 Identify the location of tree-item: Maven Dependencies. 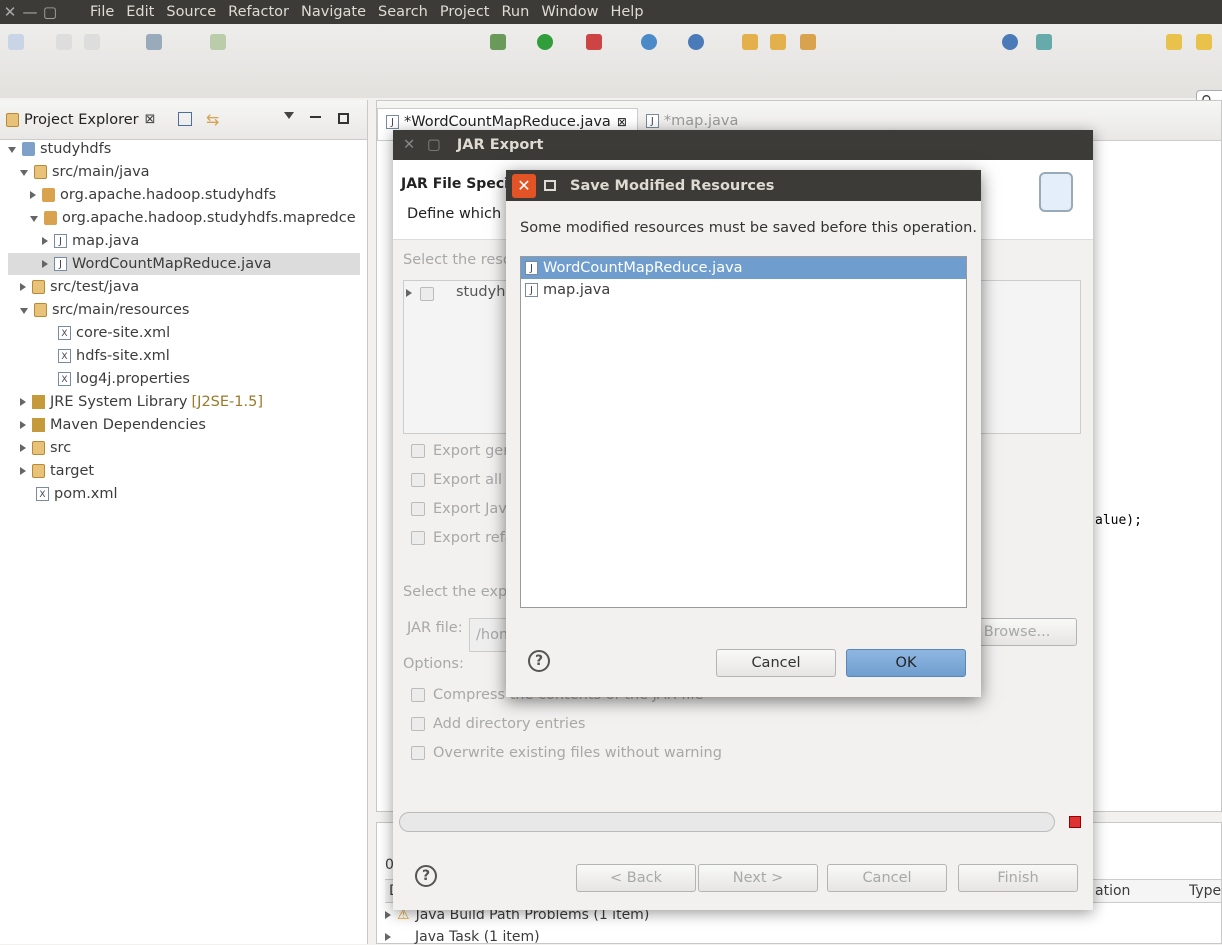
(113, 425).